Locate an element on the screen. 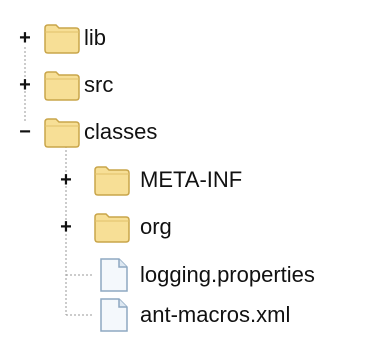 The height and width of the screenshot is (338, 366). collapse-toggle: − is located at coordinates (25, 132).